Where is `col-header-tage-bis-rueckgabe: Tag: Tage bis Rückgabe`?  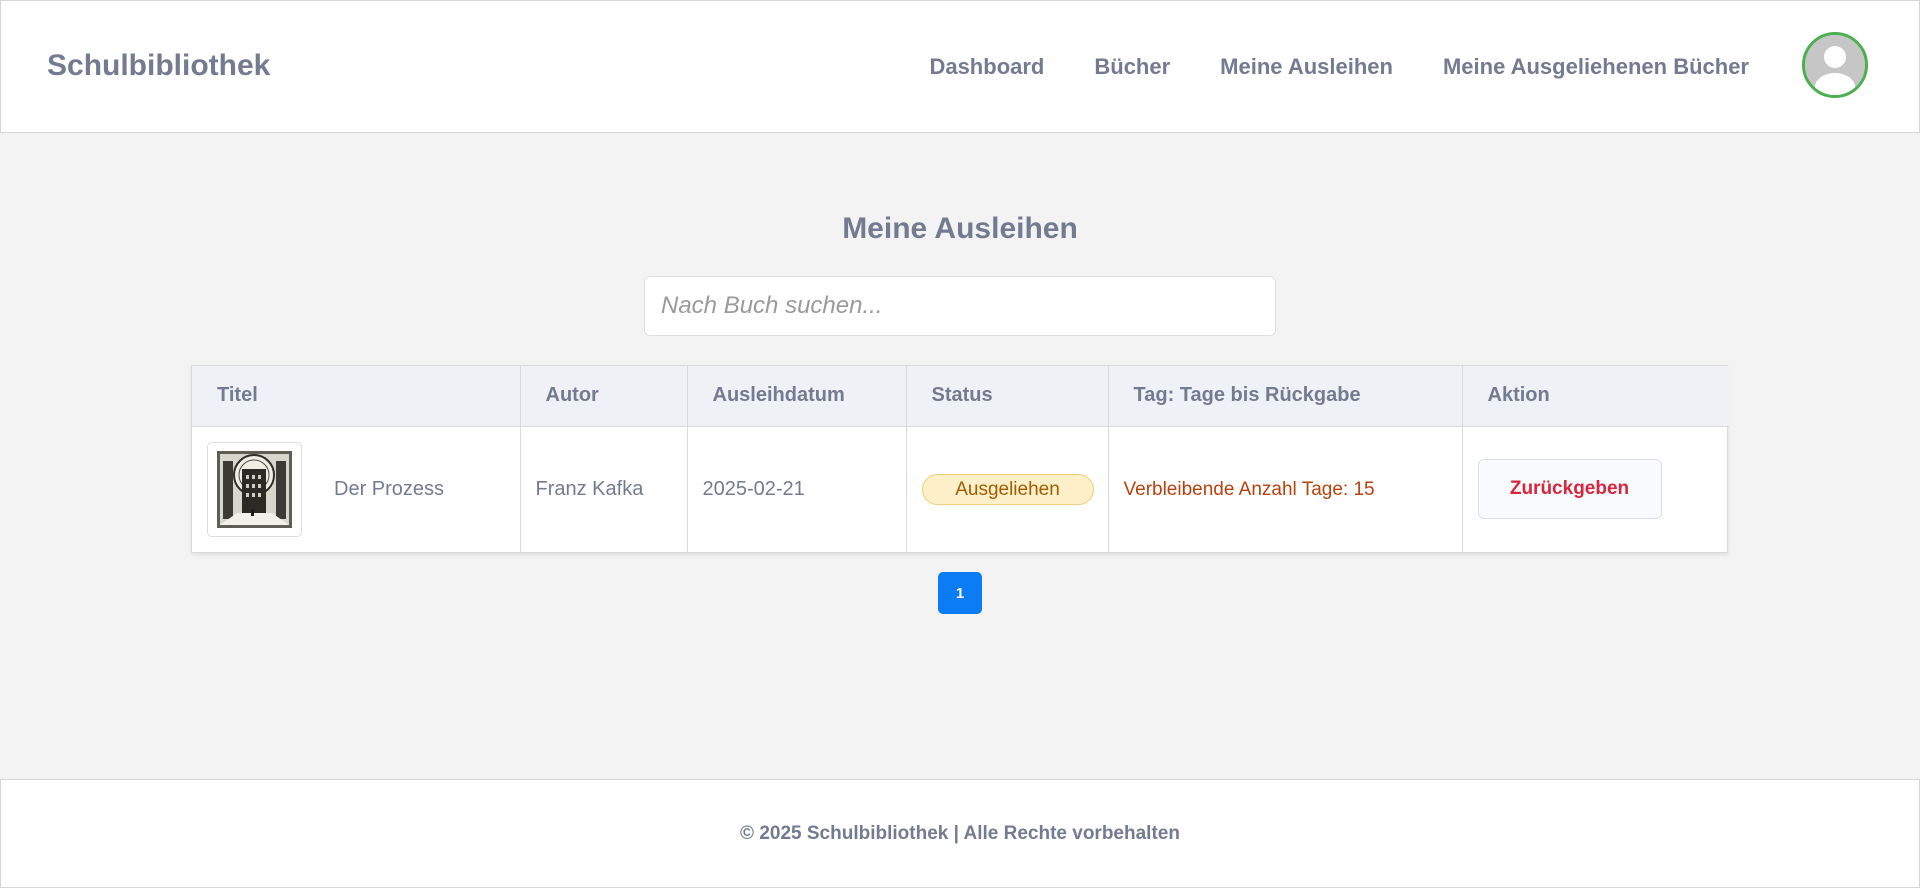 col-header-tage-bis-rueckgabe: Tag: Tage bis Rückgabe is located at coordinates (1285, 396).